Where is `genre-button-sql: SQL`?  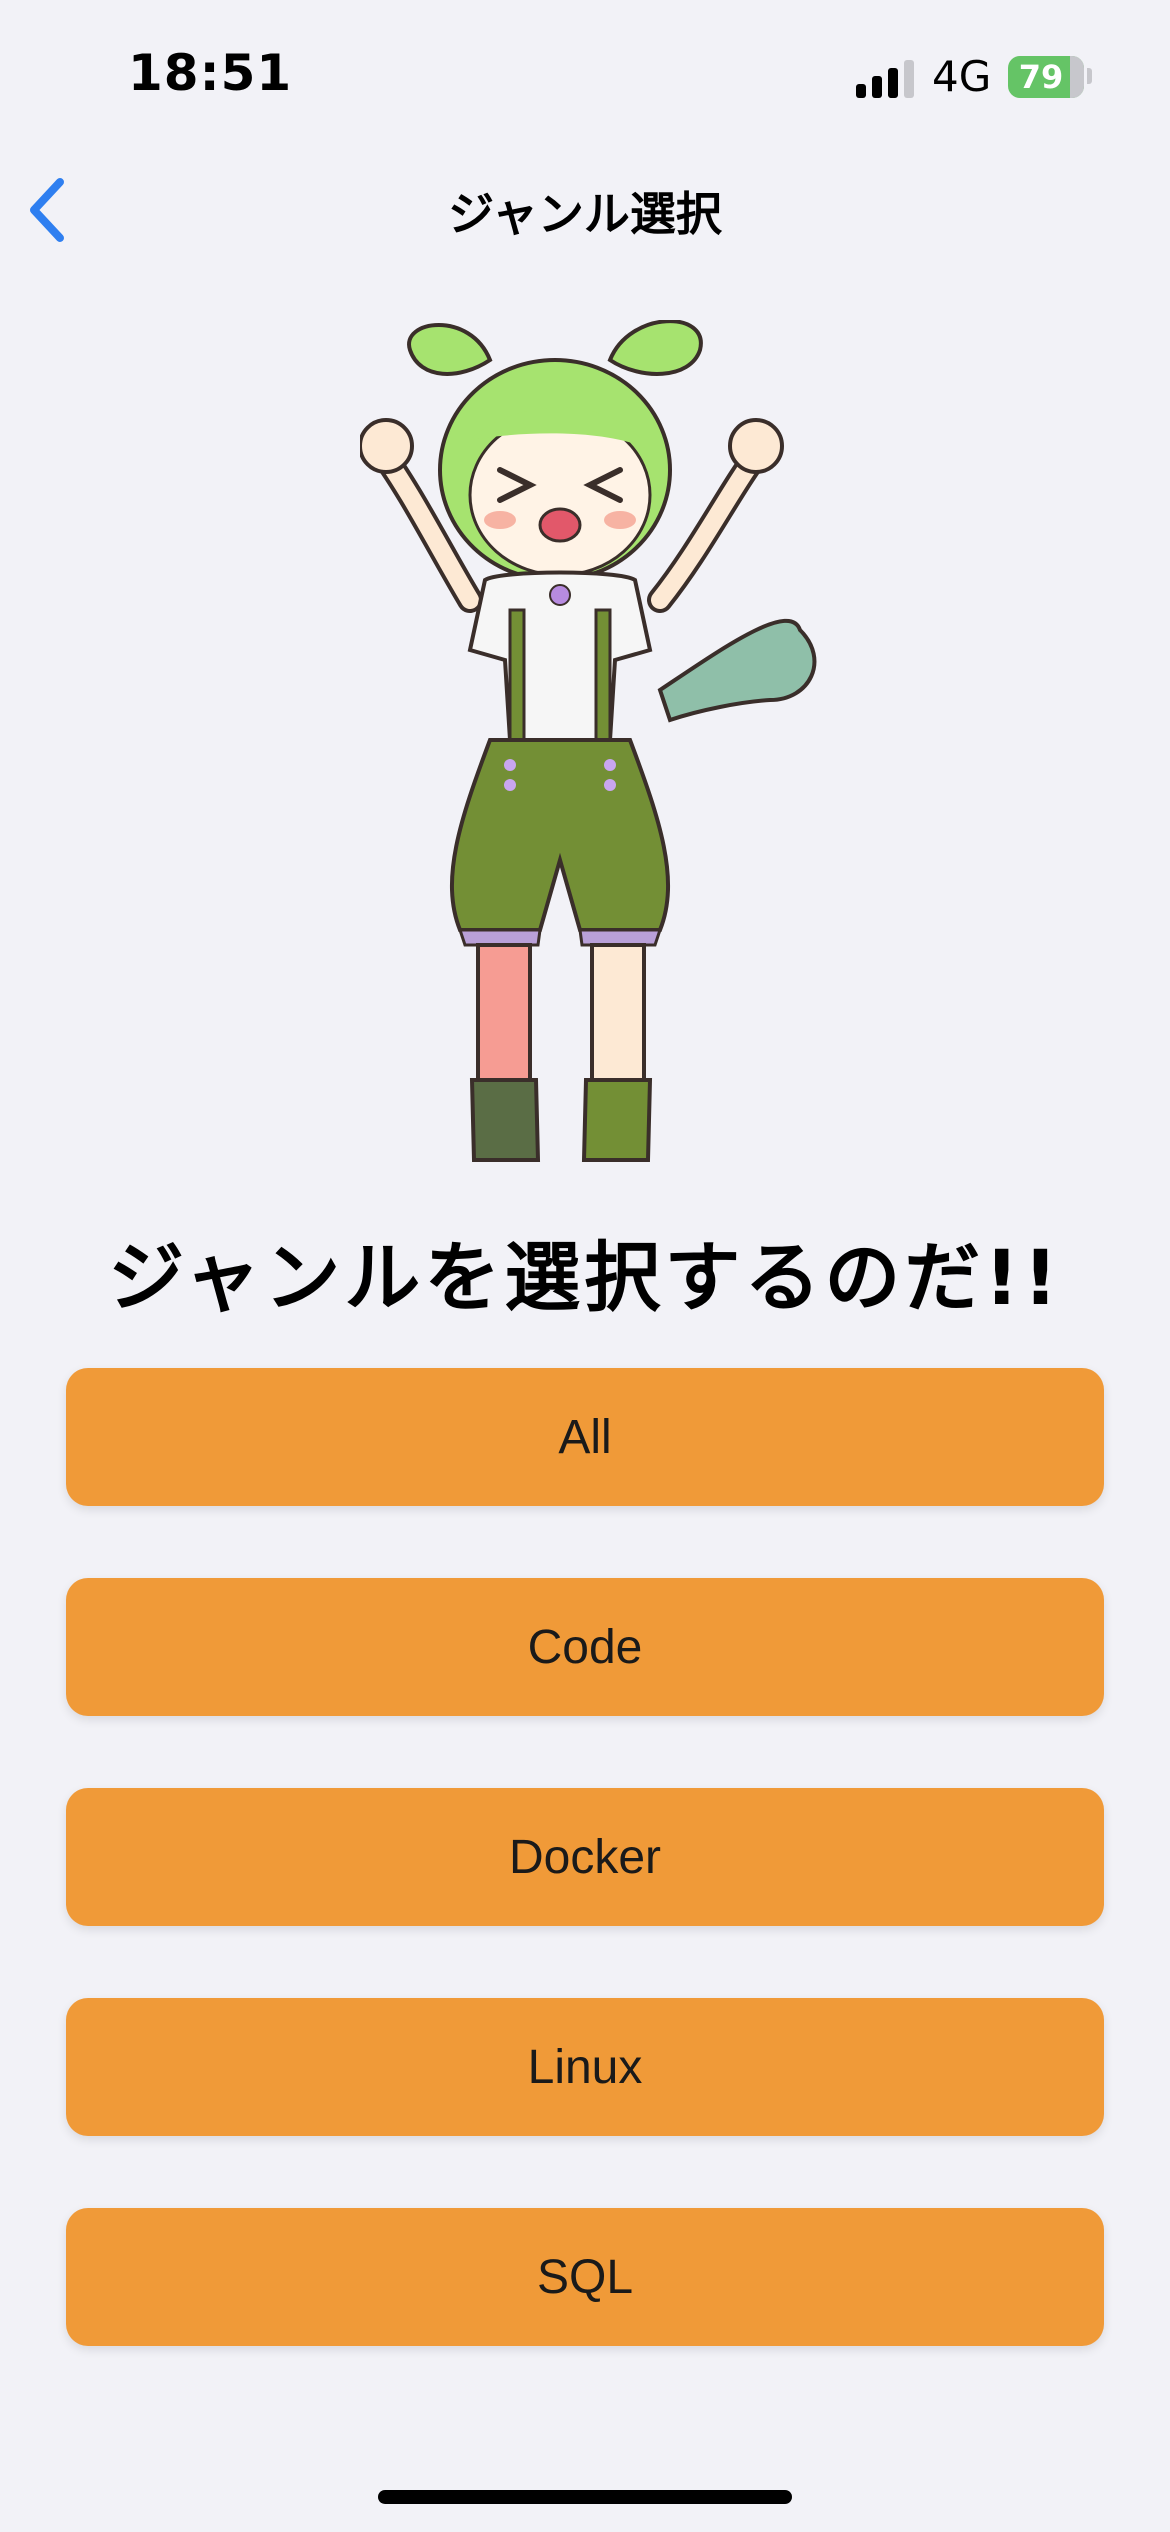
genre-button-sql: SQL is located at coordinates (585, 2277).